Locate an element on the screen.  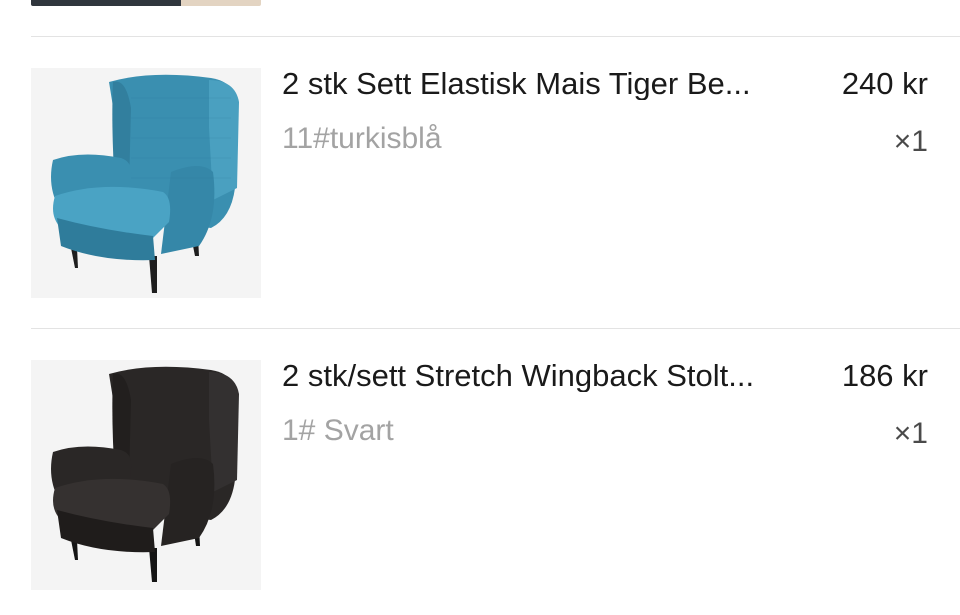
thumbnail-fragment-dark is located at coordinates (106, 3).